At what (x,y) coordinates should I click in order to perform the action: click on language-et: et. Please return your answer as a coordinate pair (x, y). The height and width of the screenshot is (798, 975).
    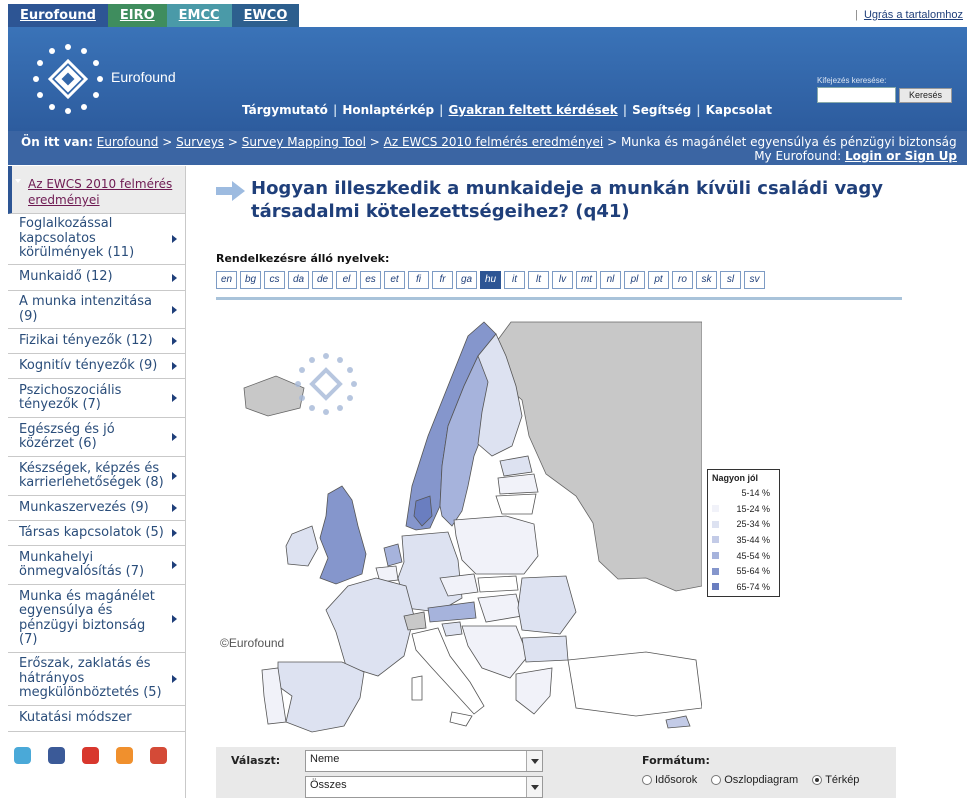
    Looking at the image, I should click on (394, 280).